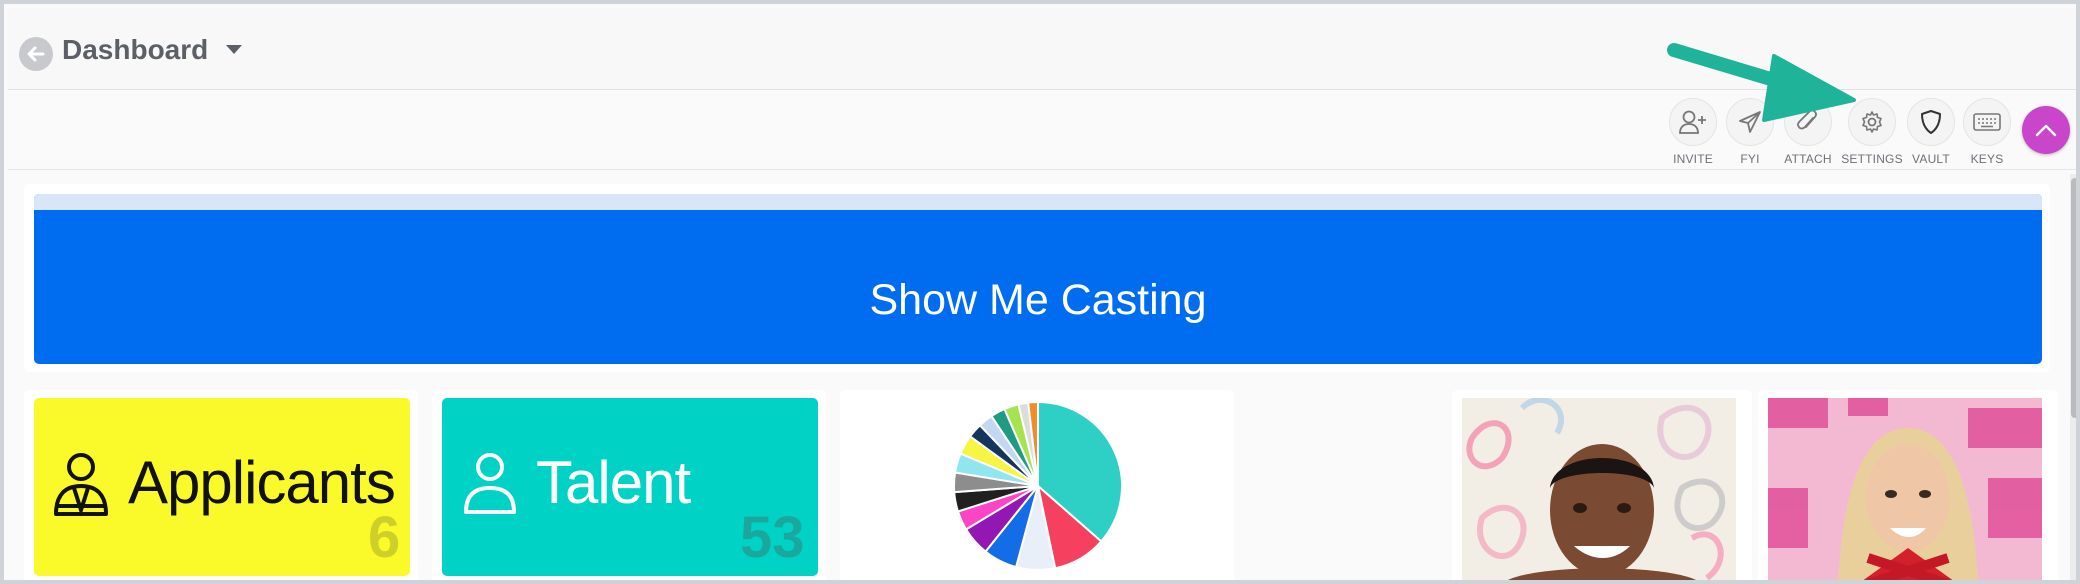  What do you see at coordinates (1761, 82) in the screenshot?
I see `annotation-arrow-icon` at bounding box center [1761, 82].